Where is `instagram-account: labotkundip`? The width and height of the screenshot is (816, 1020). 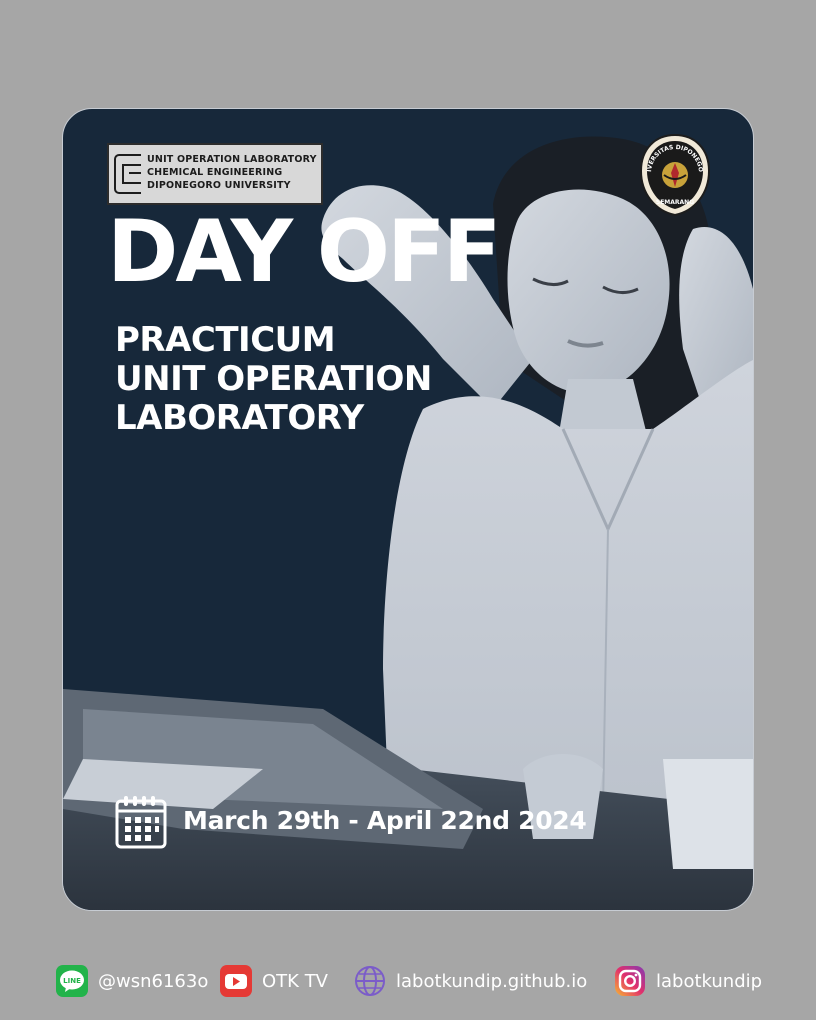
instagram-account: labotkundip is located at coordinates (688, 981).